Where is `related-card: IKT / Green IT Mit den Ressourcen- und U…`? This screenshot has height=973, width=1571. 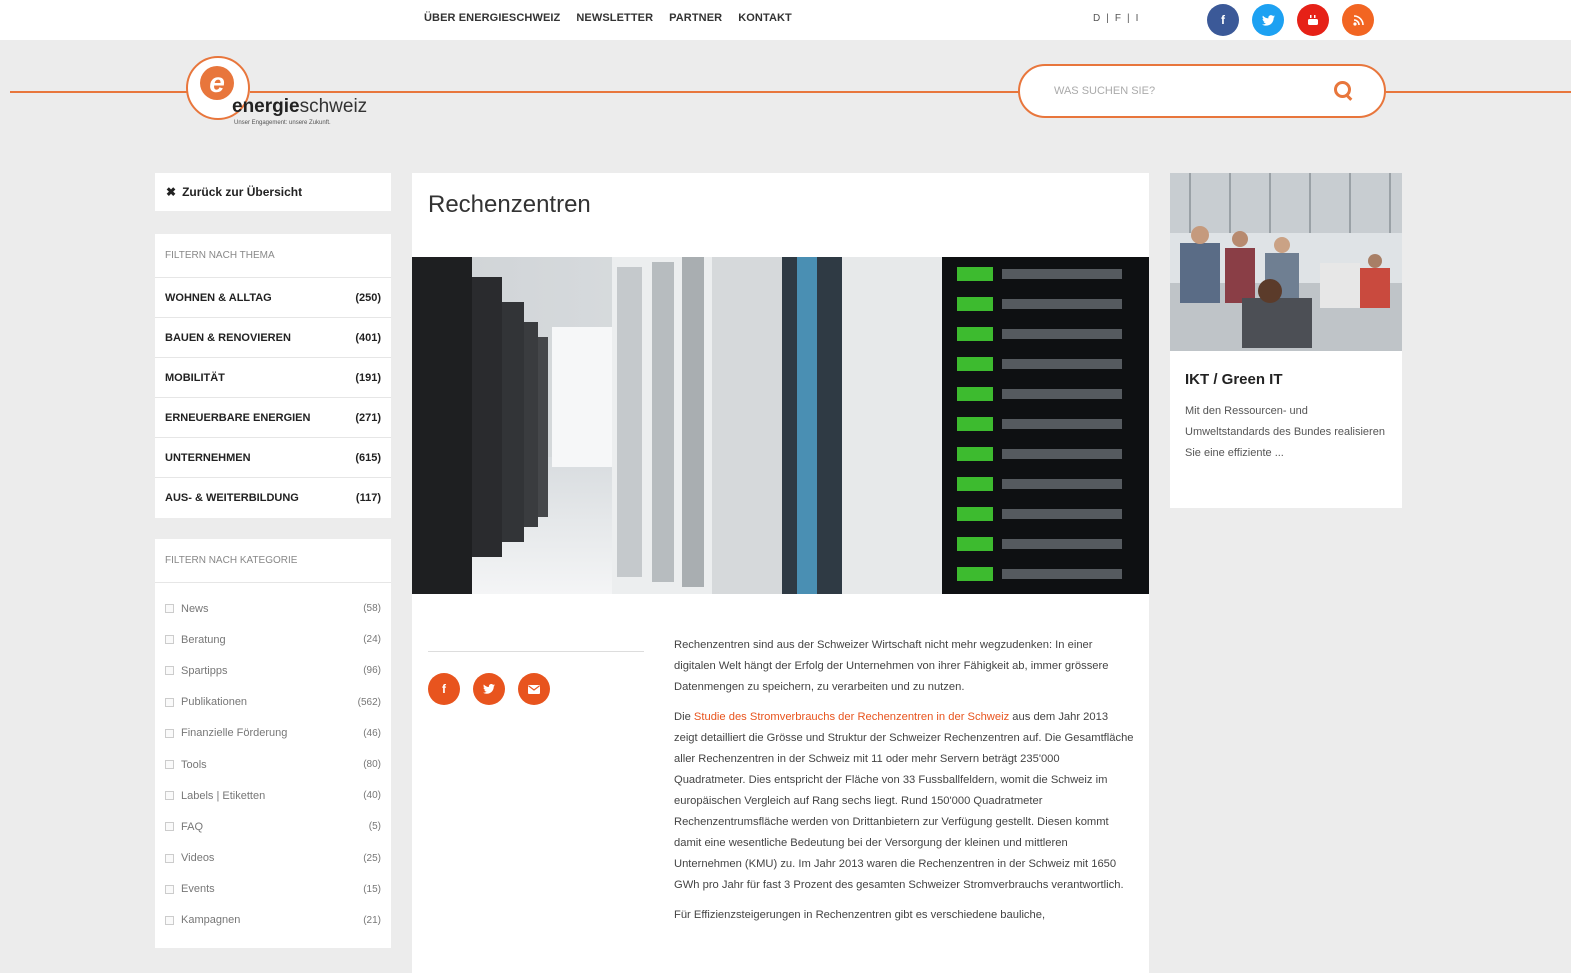 related-card: IKT / Green IT Mit den Ressourcen- und U… is located at coordinates (1286, 340).